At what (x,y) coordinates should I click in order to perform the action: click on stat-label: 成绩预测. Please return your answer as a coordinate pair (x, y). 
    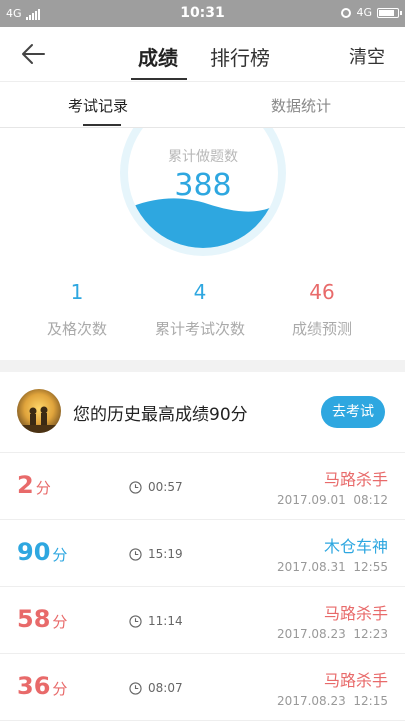
    Looking at the image, I should click on (321, 329).